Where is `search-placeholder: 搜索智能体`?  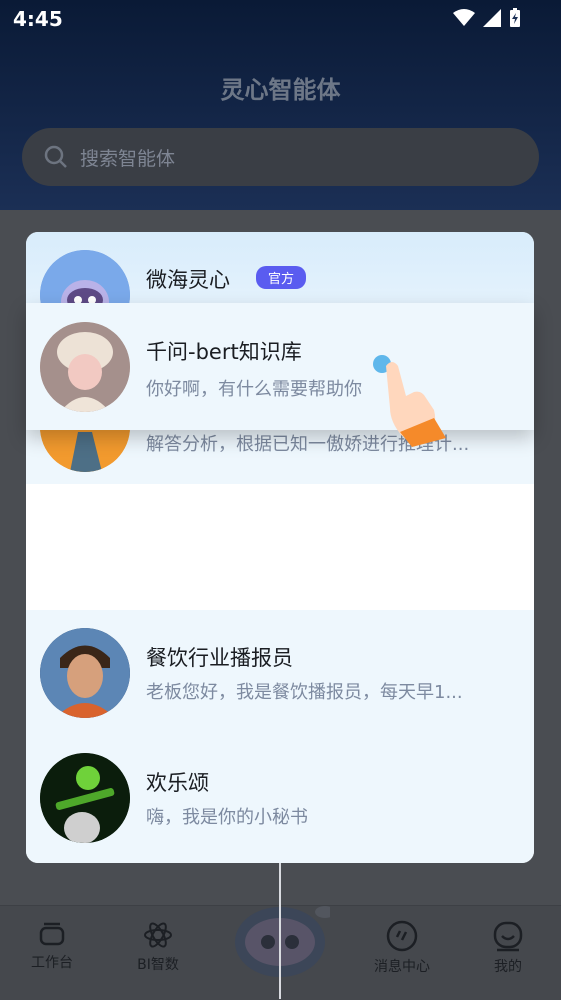 search-placeholder: 搜索智能体 is located at coordinates (128, 158).